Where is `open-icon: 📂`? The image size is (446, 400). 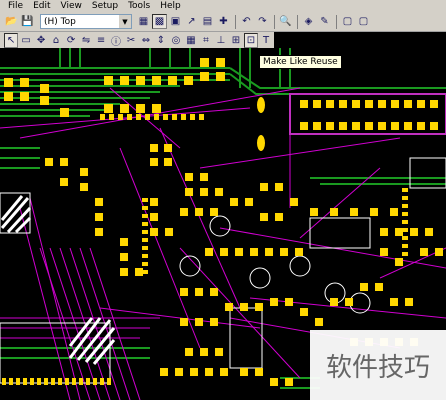
open-icon: 📂 is located at coordinates (11, 21).